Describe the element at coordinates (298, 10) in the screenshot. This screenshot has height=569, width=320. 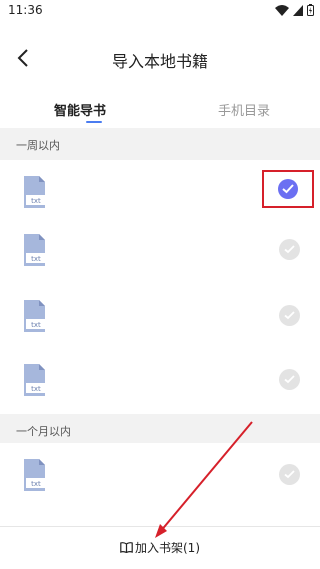
I see `signal-icon` at that location.